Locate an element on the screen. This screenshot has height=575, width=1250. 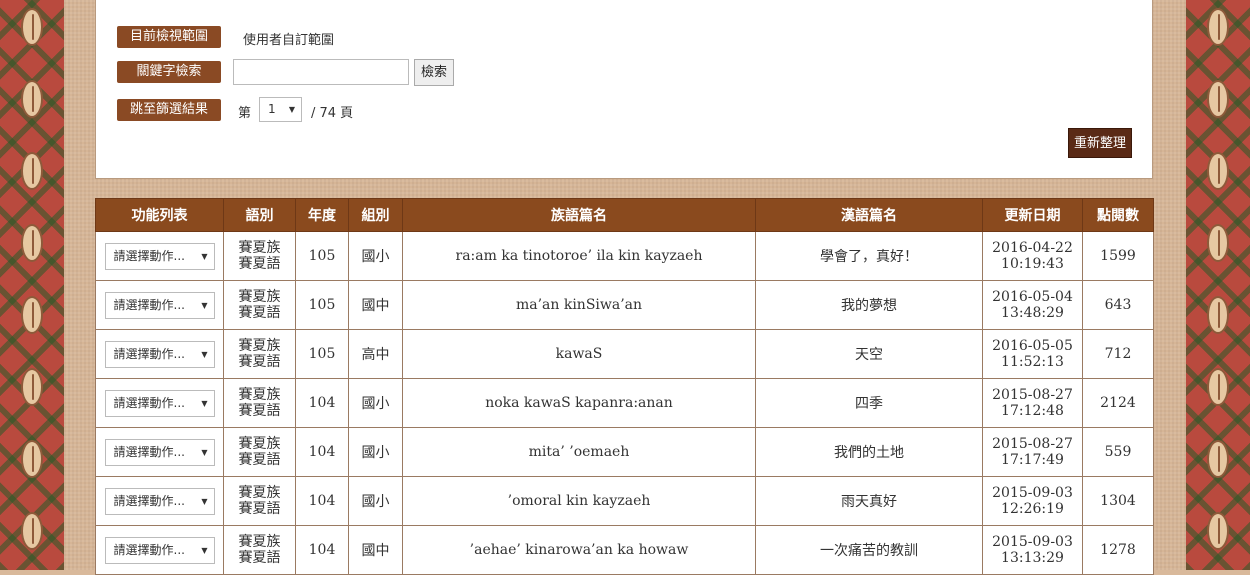
views-cell: 643 is located at coordinates (1118, 305).